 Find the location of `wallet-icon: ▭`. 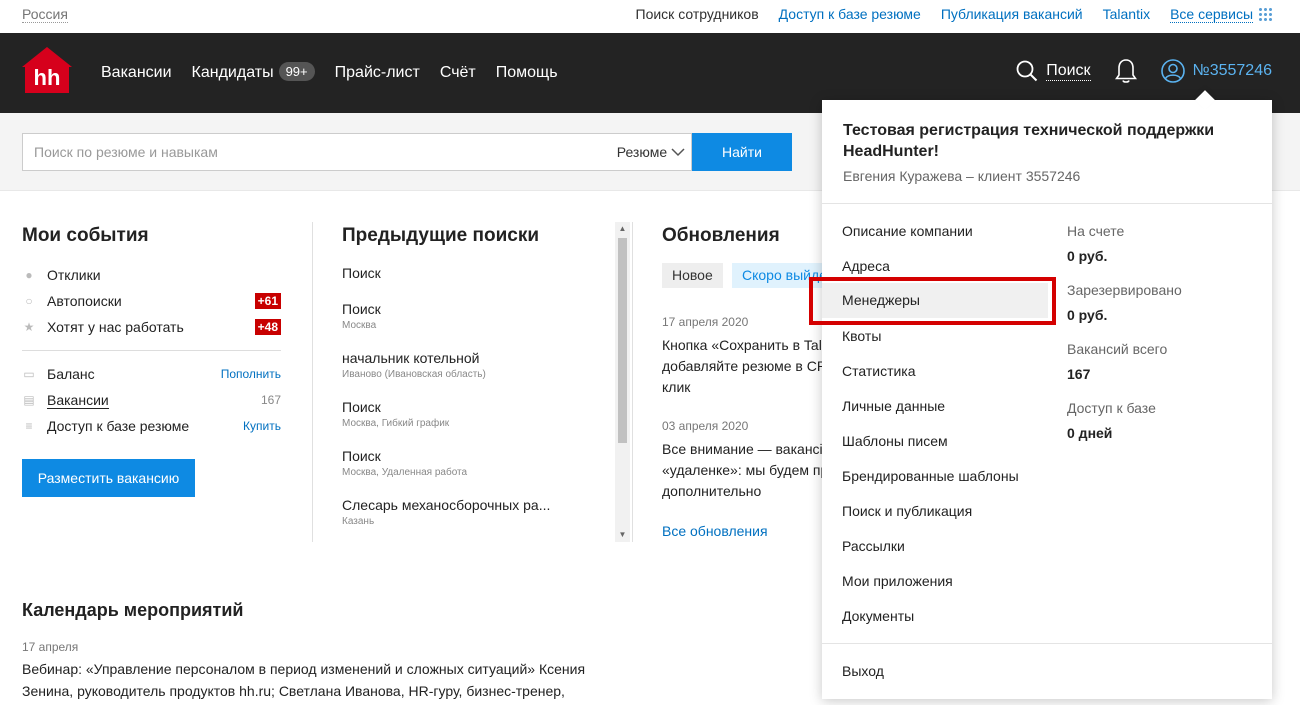

wallet-icon: ▭ is located at coordinates (29, 374).